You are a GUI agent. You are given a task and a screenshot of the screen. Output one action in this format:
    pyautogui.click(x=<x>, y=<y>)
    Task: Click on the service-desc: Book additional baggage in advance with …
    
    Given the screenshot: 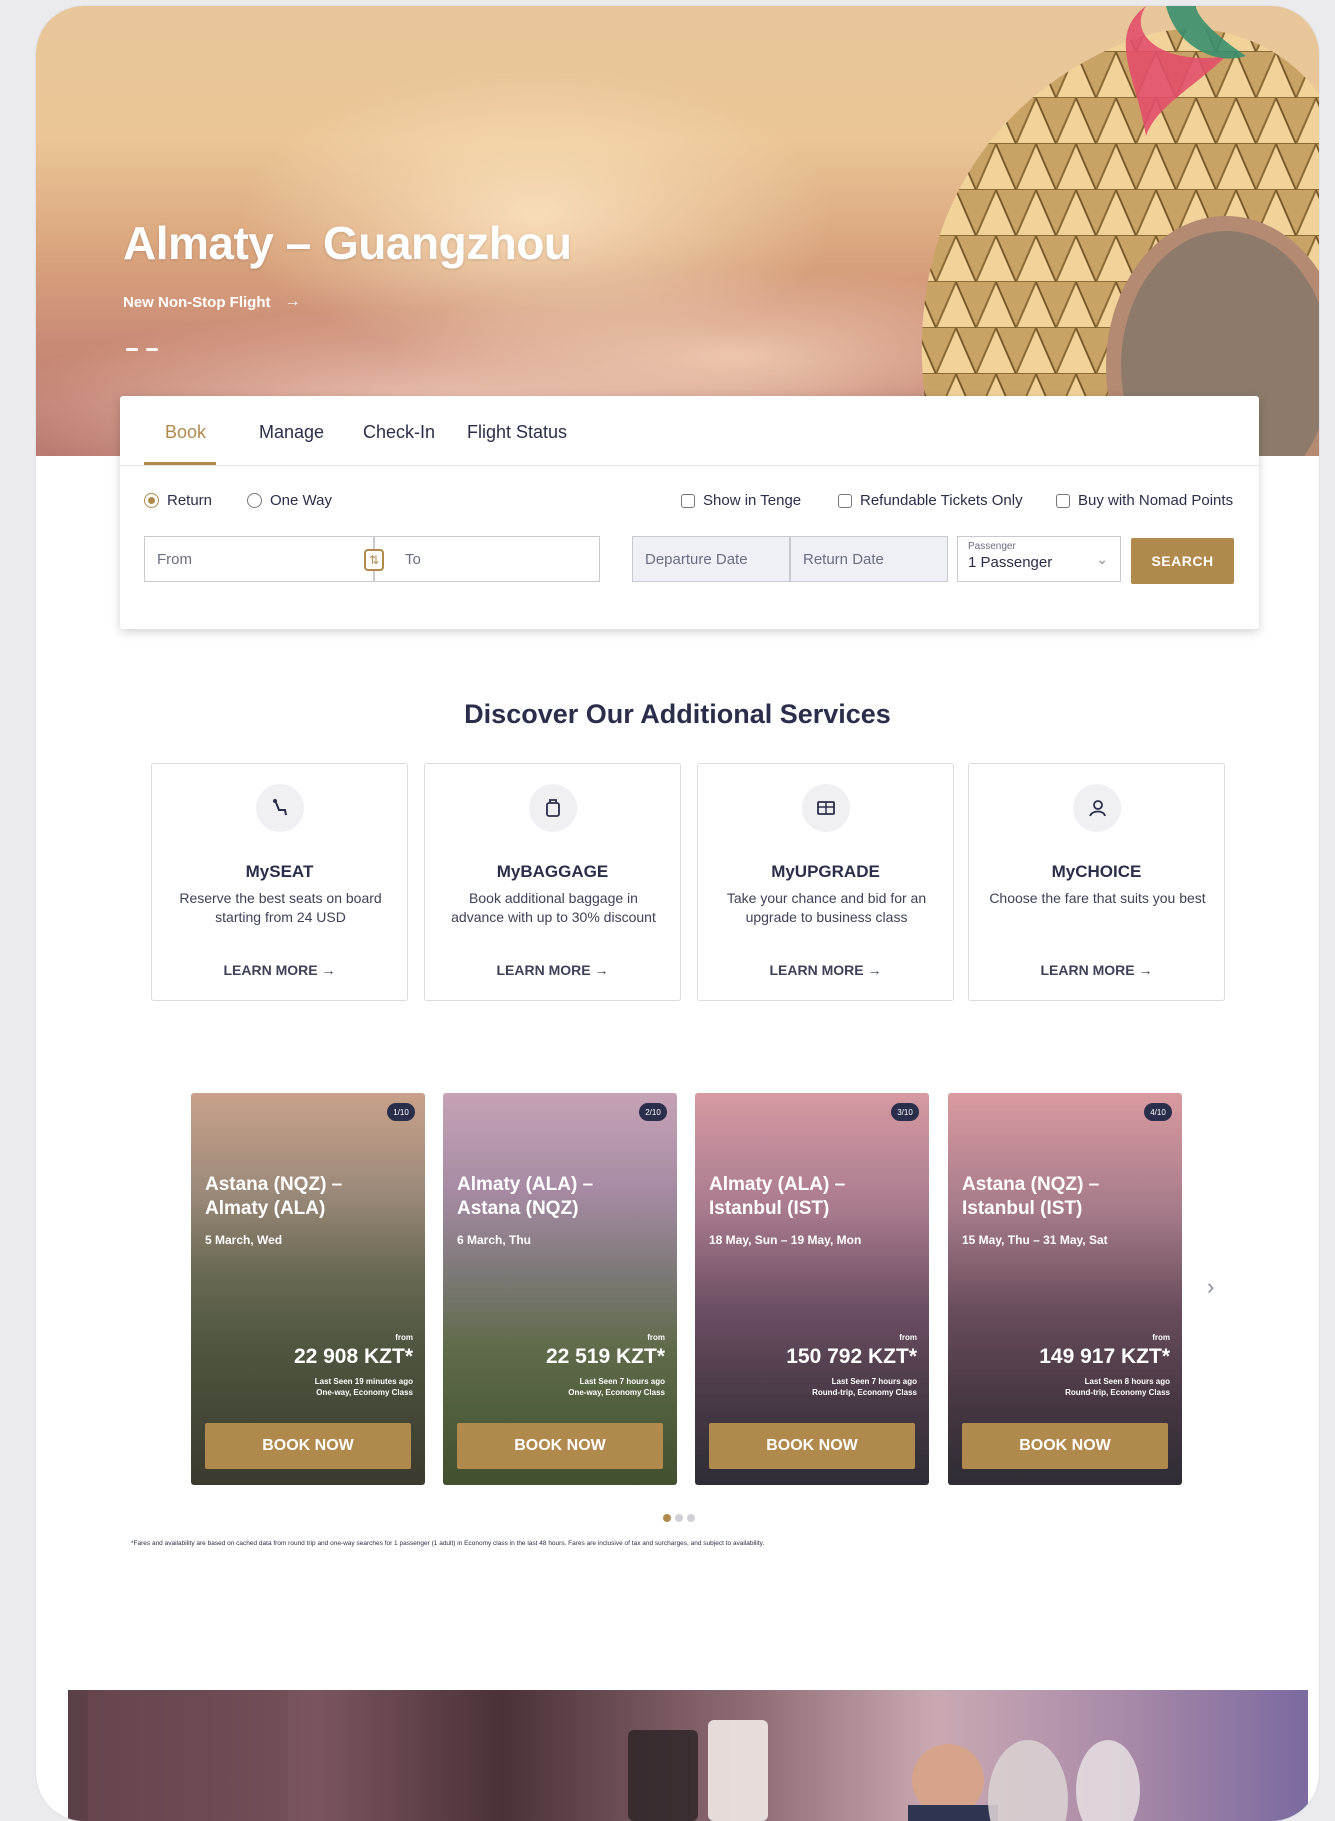 What is the action you would take?
    pyautogui.click(x=553, y=907)
    